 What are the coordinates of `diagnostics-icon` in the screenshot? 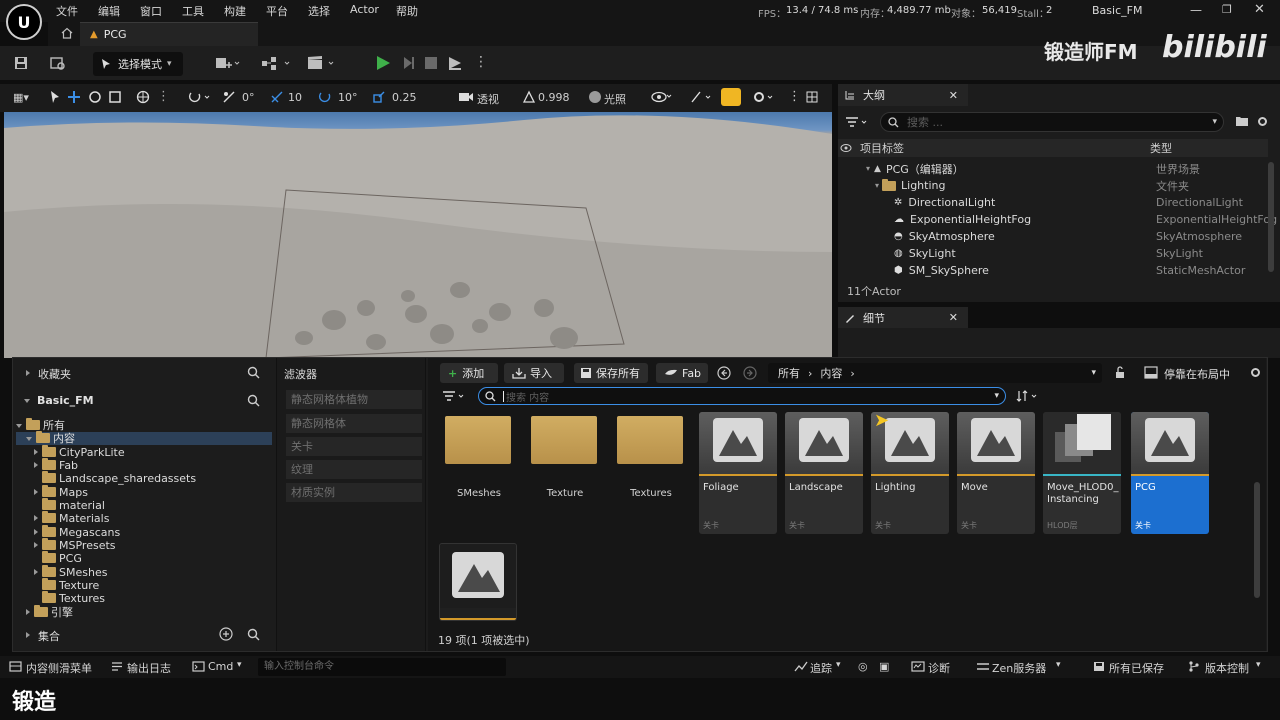 It's located at (918, 666).